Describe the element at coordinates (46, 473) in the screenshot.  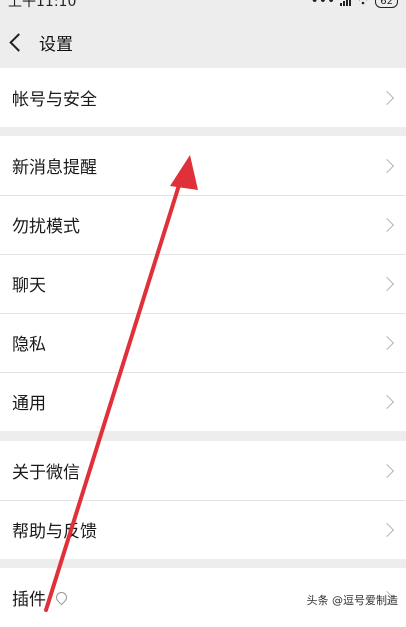
I see `item-label: 关于微信` at that location.